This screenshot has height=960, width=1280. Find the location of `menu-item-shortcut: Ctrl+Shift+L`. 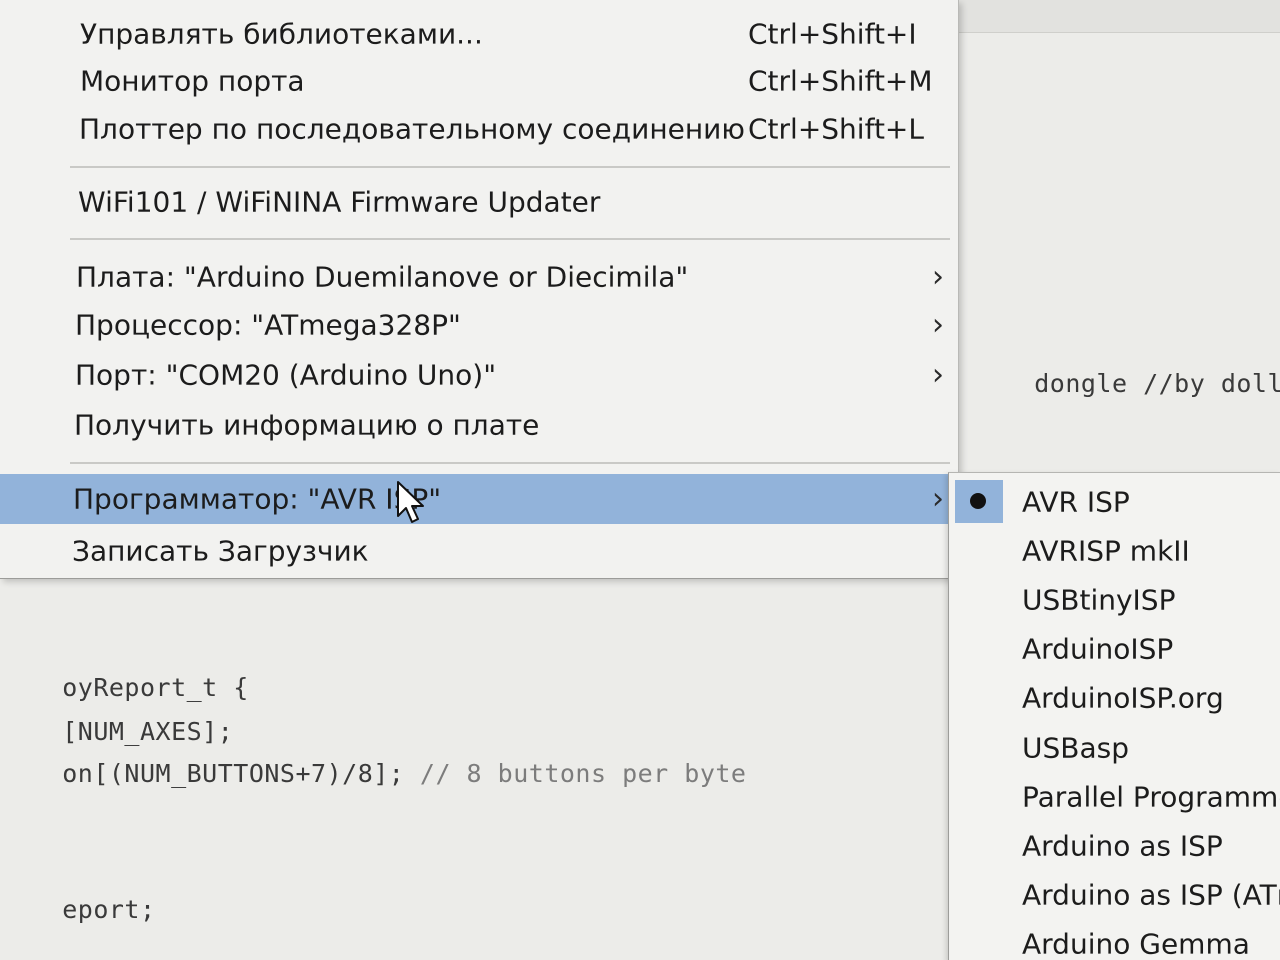

menu-item-shortcut: Ctrl+Shift+L is located at coordinates (836, 129).